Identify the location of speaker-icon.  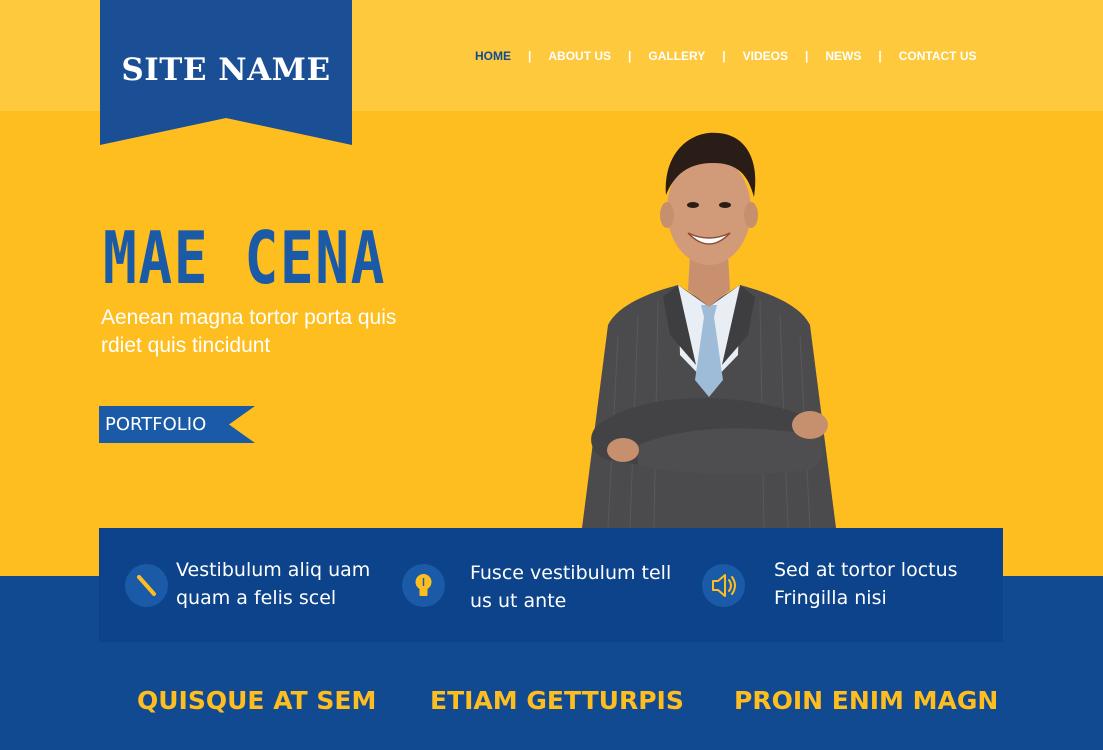
(723, 585).